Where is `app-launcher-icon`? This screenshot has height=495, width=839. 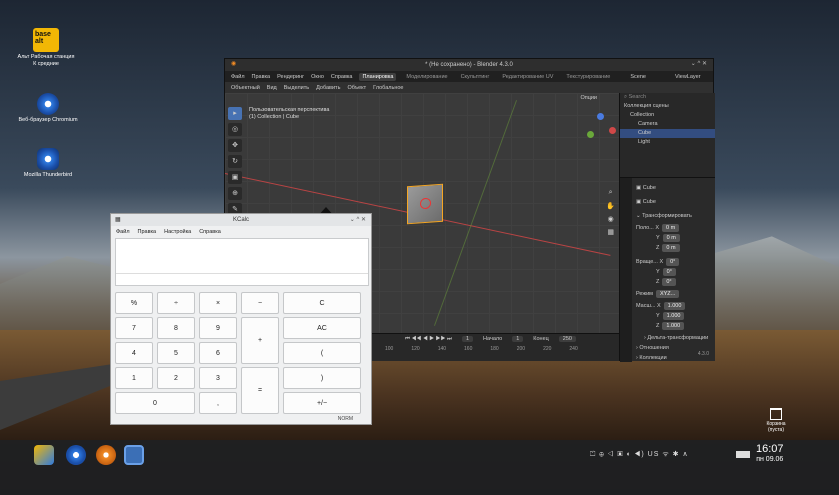
app-launcher-icon is located at coordinates (44, 455).